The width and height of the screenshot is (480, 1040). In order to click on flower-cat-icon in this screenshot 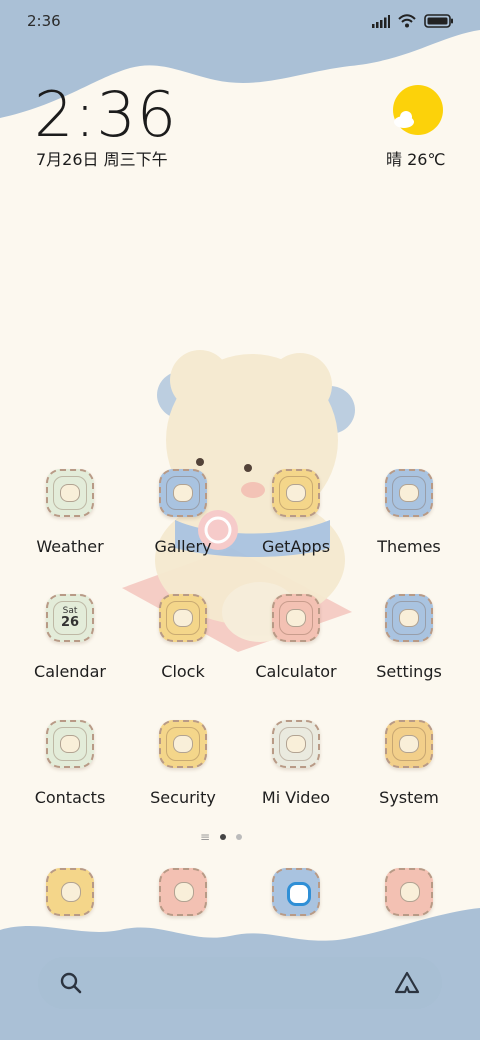, I will do `click(409, 618)`.